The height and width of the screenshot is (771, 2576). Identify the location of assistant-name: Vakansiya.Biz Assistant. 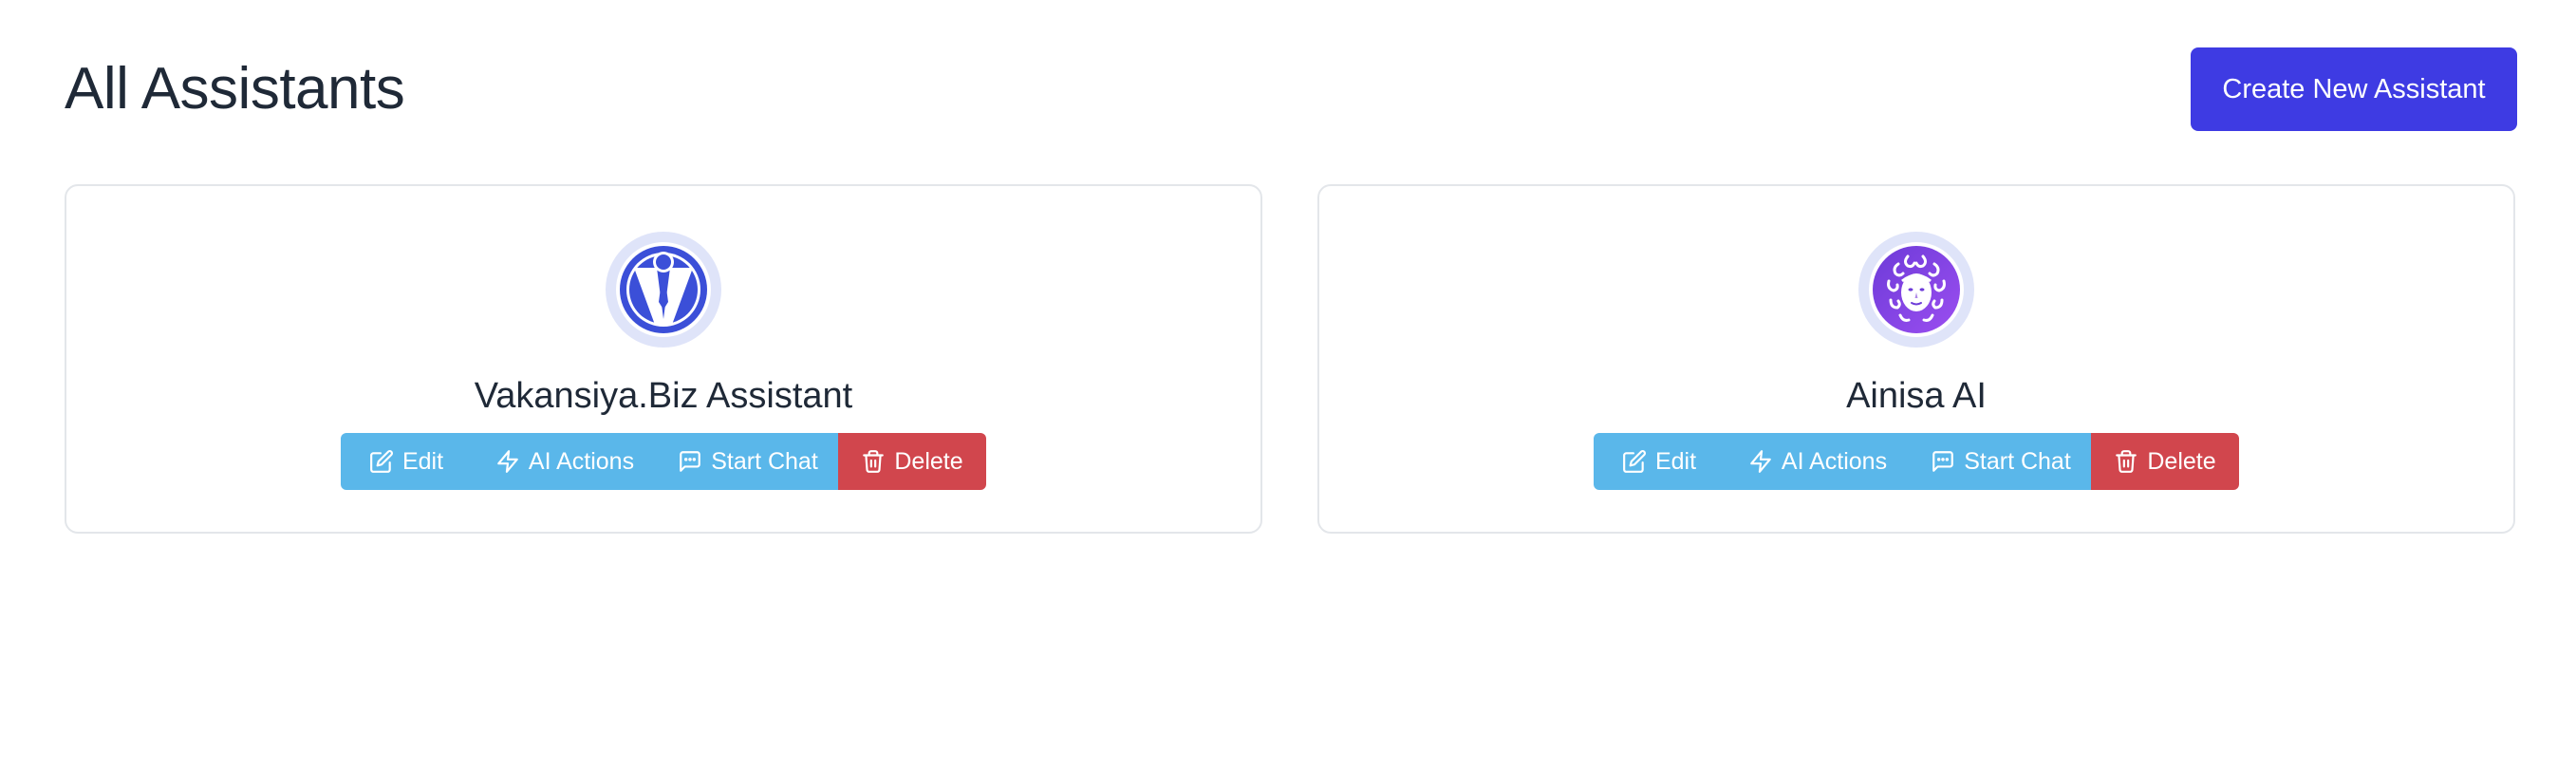
(663, 396).